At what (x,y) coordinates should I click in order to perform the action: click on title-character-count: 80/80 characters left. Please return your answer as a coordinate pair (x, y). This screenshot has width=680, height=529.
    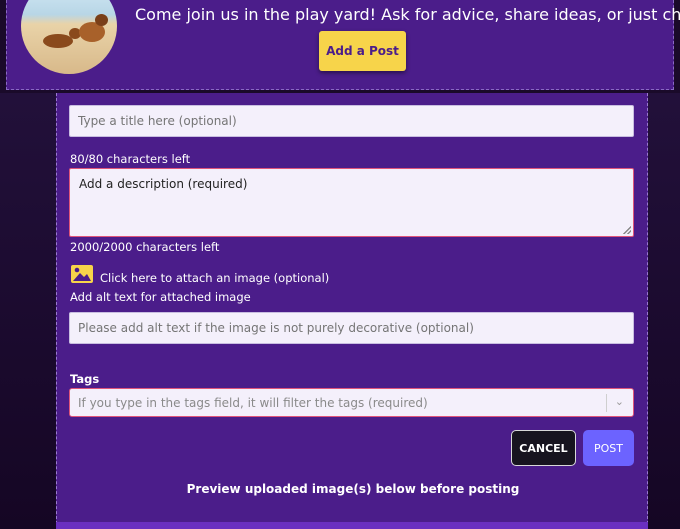
    Looking at the image, I should click on (130, 159).